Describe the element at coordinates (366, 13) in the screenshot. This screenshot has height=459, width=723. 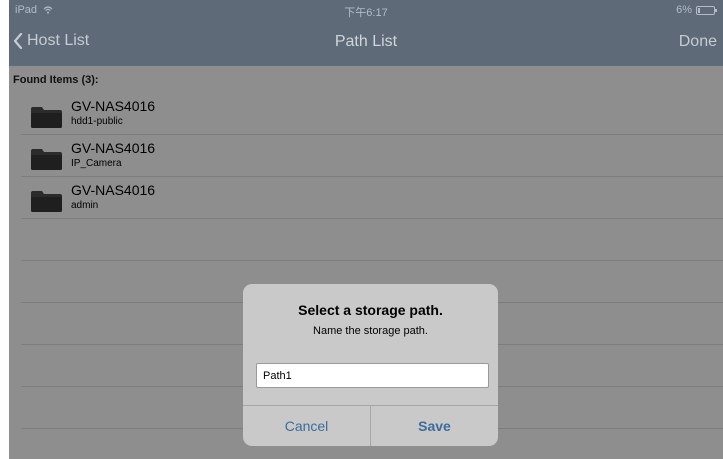
I see `status-time: 下午6:17` at that location.